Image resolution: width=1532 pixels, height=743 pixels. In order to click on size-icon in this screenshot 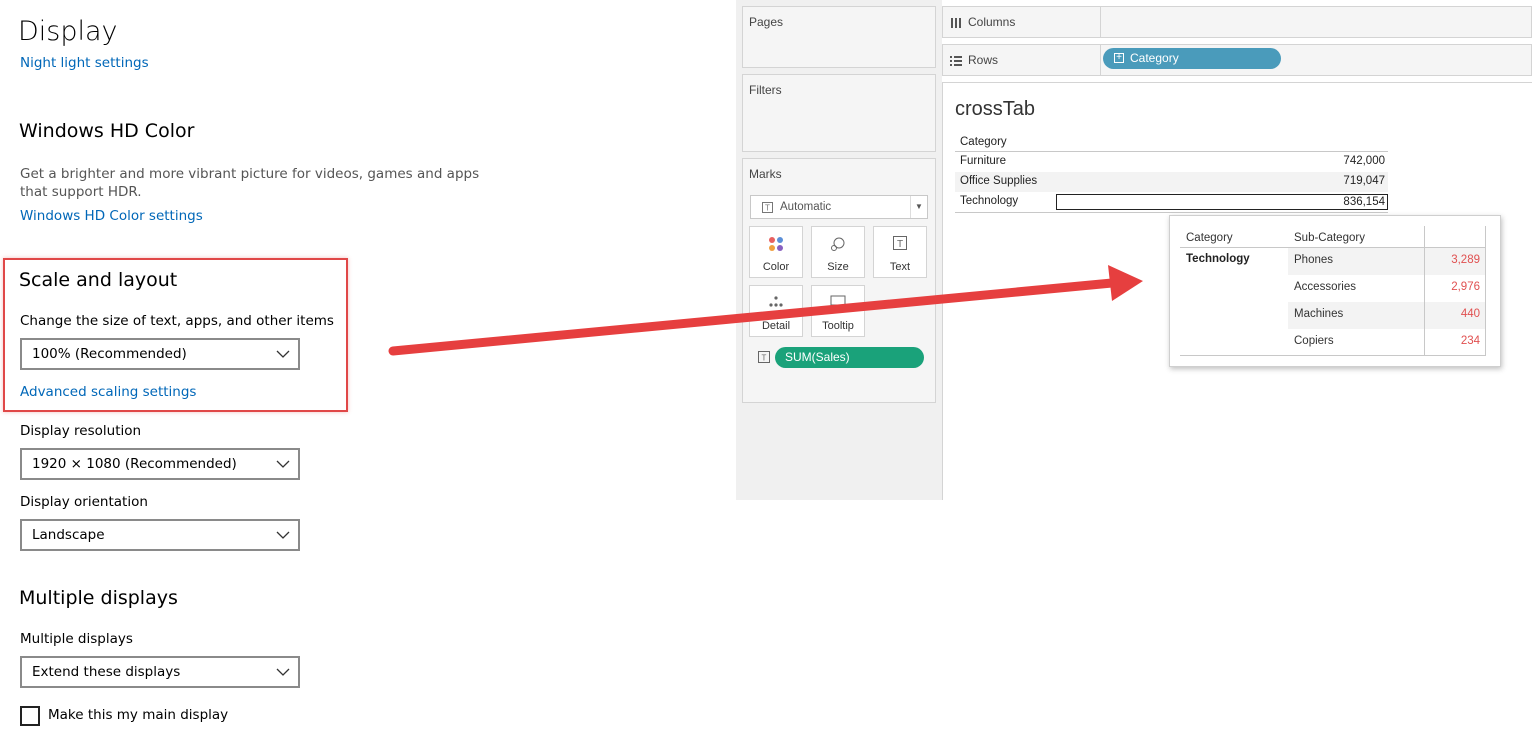, I will do `click(838, 244)`.